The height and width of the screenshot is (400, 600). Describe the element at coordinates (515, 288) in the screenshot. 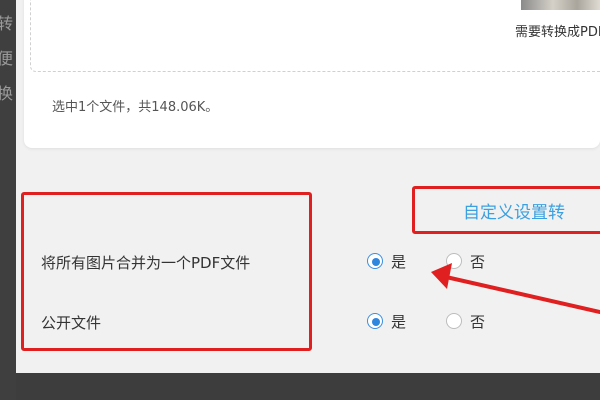

I see `annotation-arrow-icon` at that location.